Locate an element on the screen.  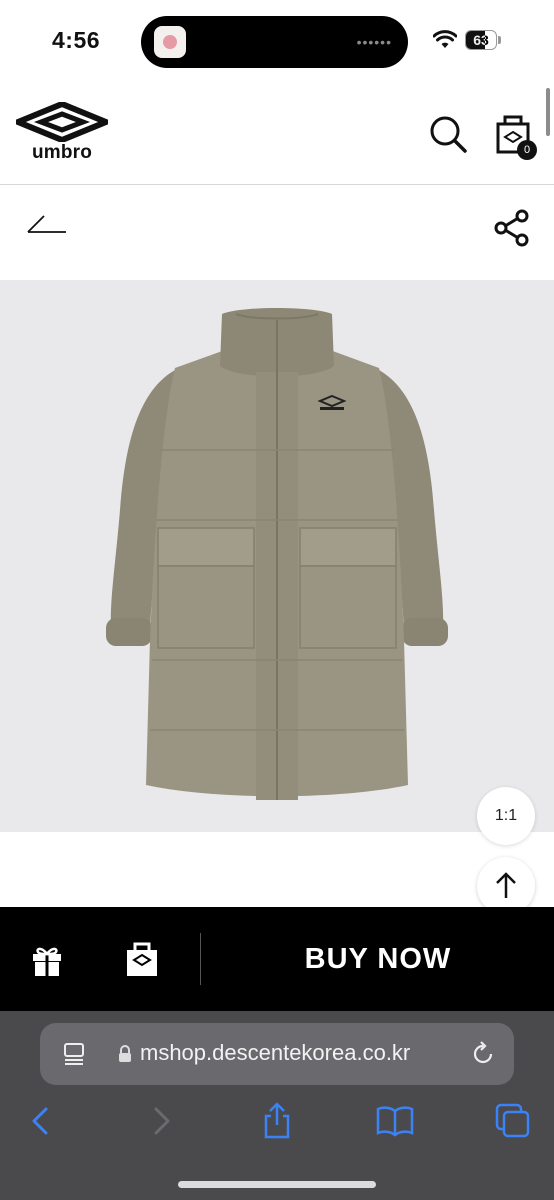
page-menu-icon is located at coordinates (74, 1054).